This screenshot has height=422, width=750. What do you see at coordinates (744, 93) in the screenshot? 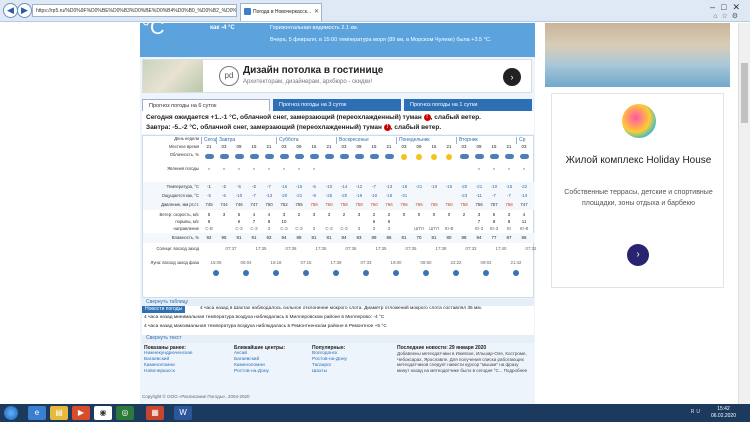
I see `scroll-thumb` at bounding box center [744, 93].